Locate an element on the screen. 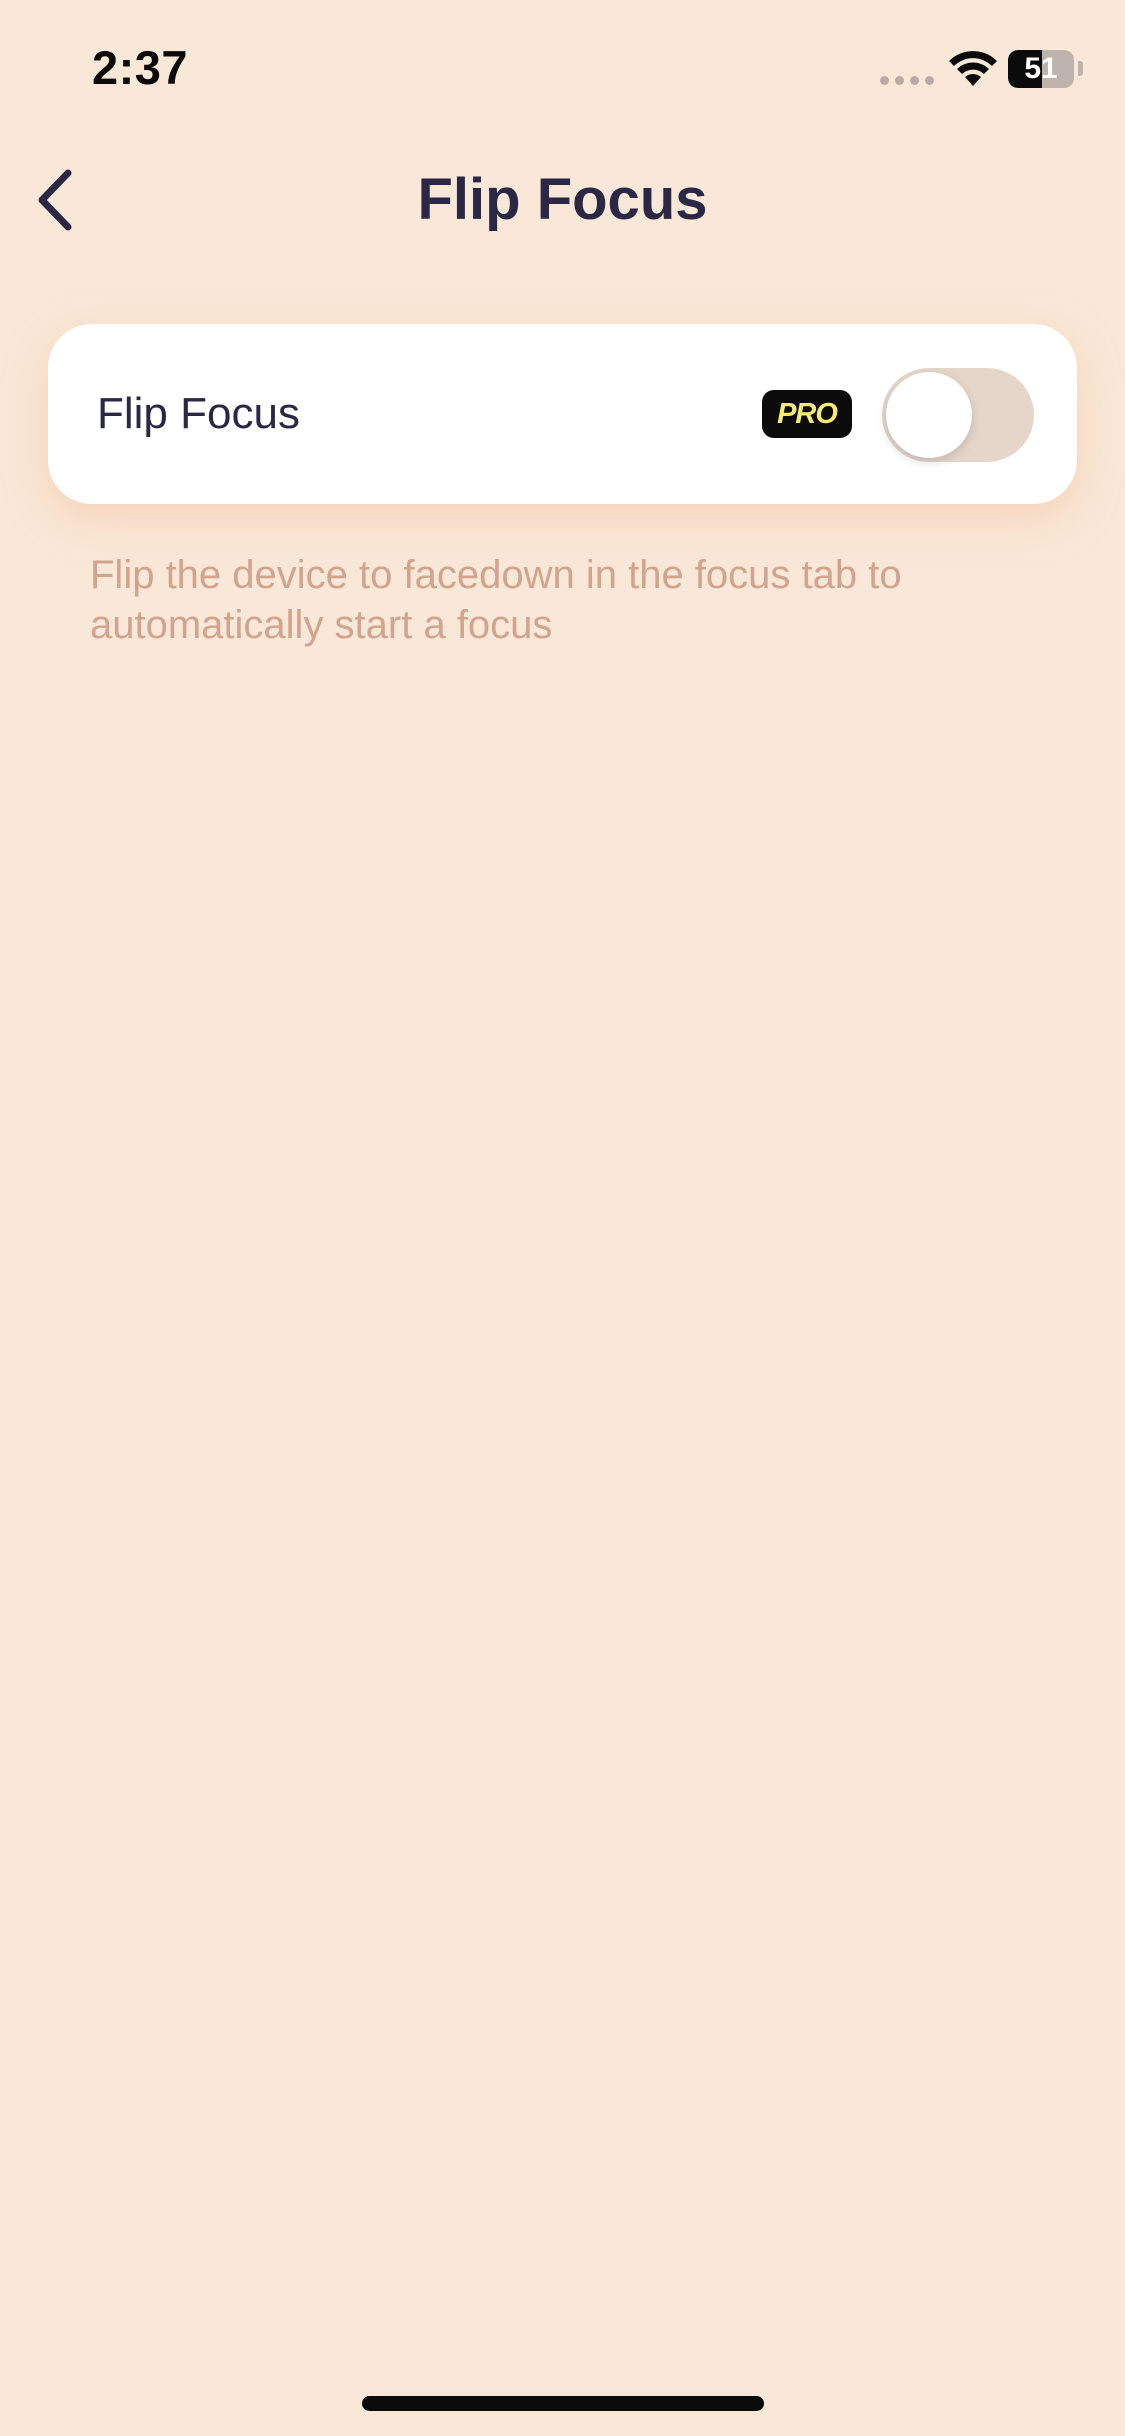 The width and height of the screenshot is (1125, 2436). wifi-icon is located at coordinates (973, 68).